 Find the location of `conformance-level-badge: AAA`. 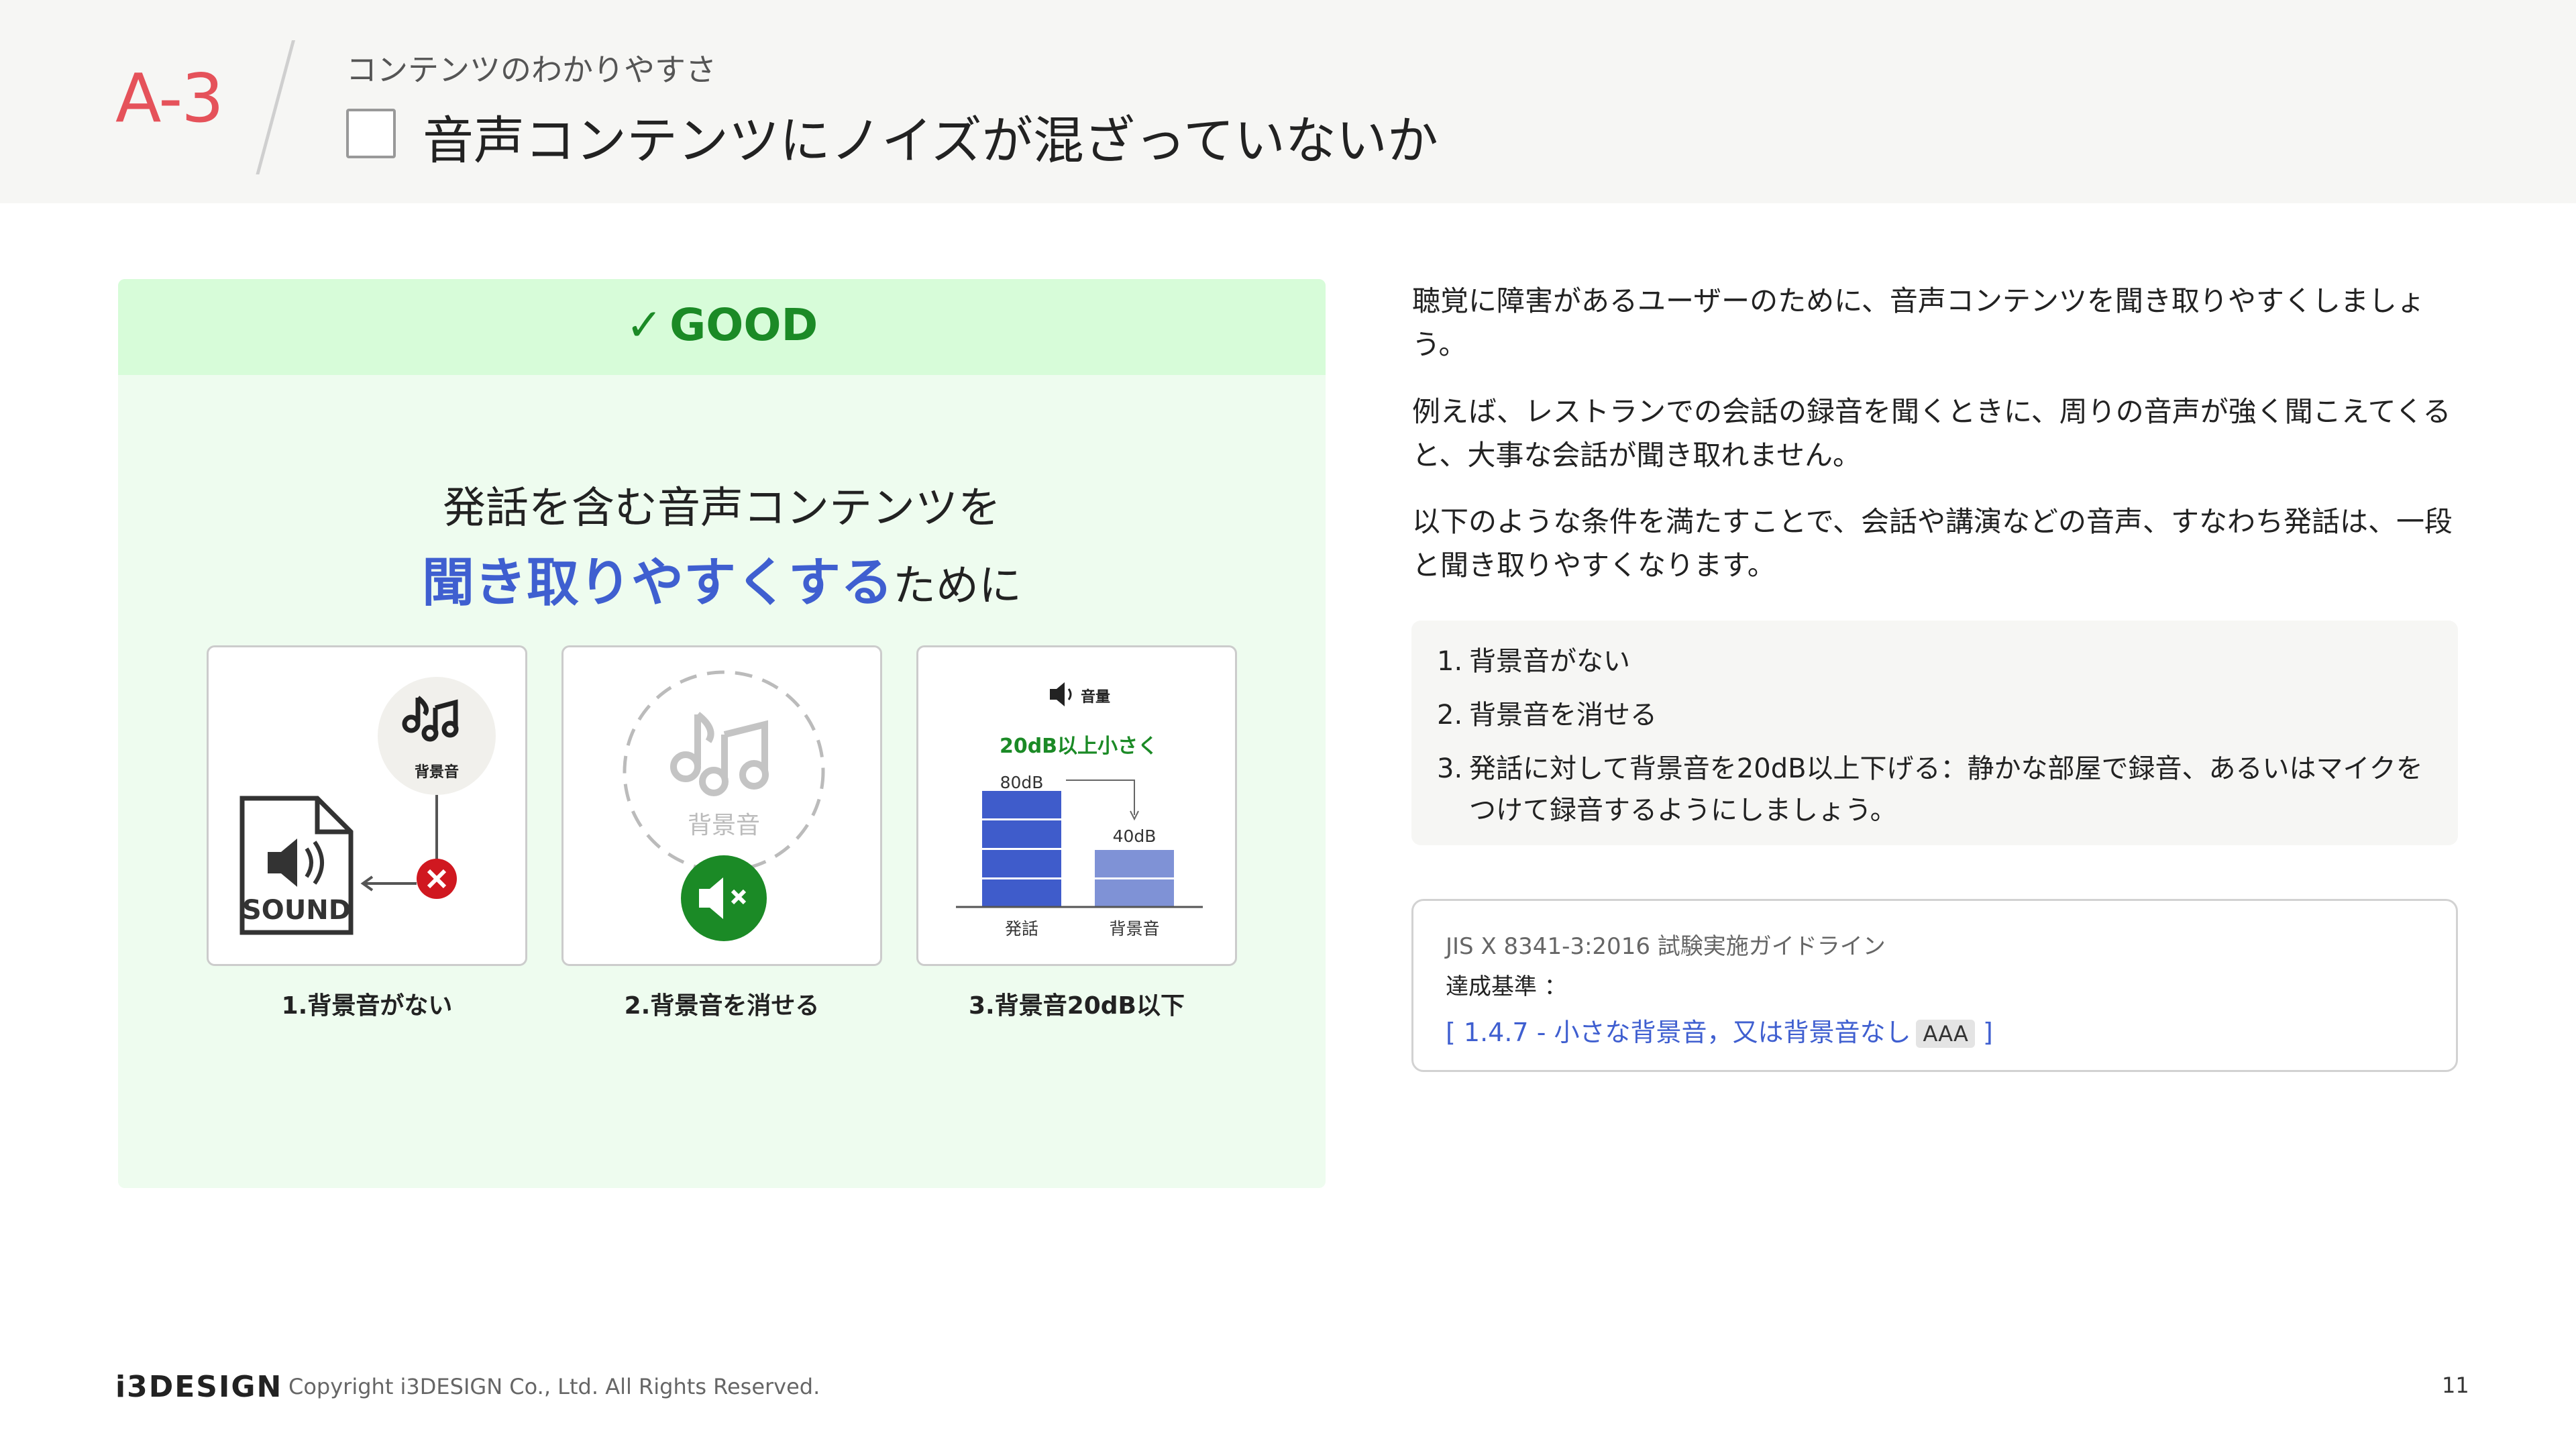

conformance-level-badge: AAA is located at coordinates (1945, 1034).